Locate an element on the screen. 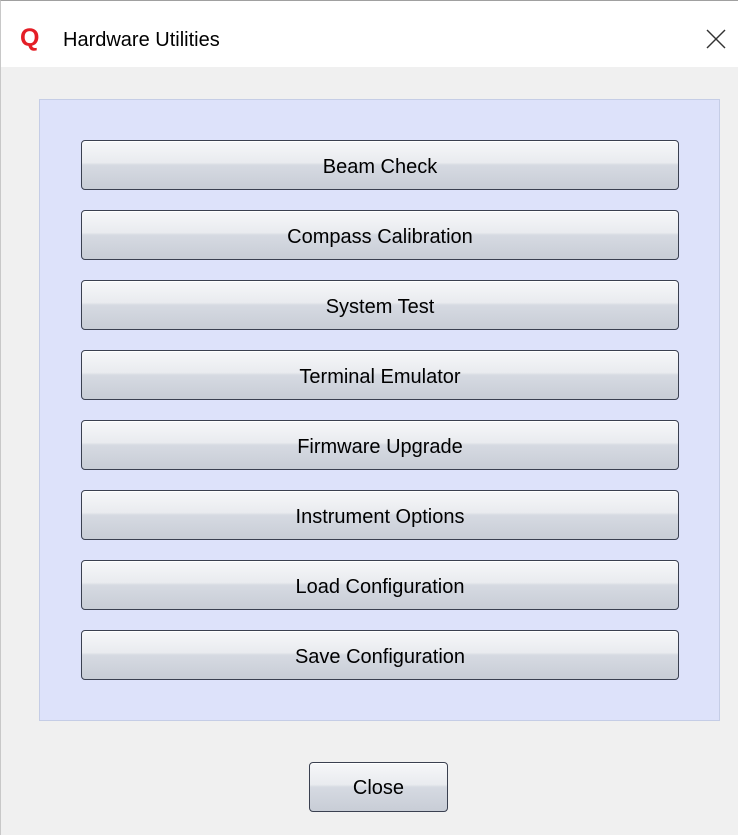 Image resolution: width=738 pixels, height=835 pixels. close-button: Close is located at coordinates (378, 787).